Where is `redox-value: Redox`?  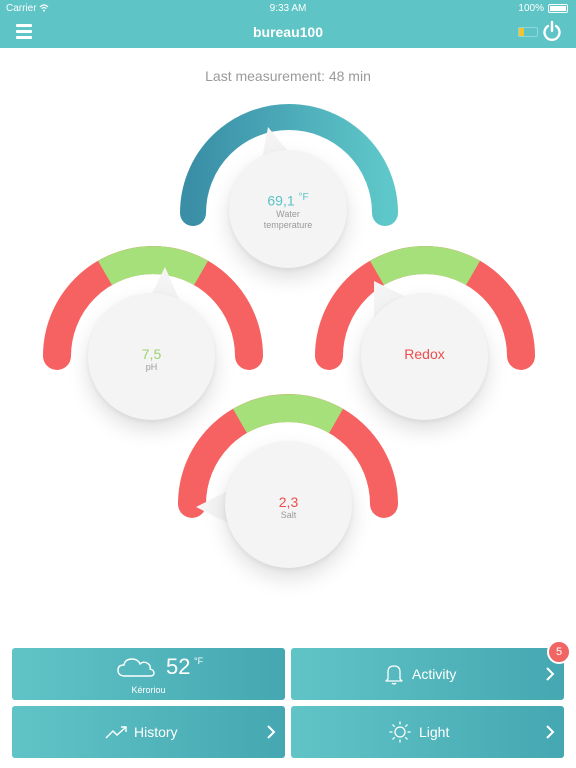
redox-value: Redox is located at coordinates (424, 354).